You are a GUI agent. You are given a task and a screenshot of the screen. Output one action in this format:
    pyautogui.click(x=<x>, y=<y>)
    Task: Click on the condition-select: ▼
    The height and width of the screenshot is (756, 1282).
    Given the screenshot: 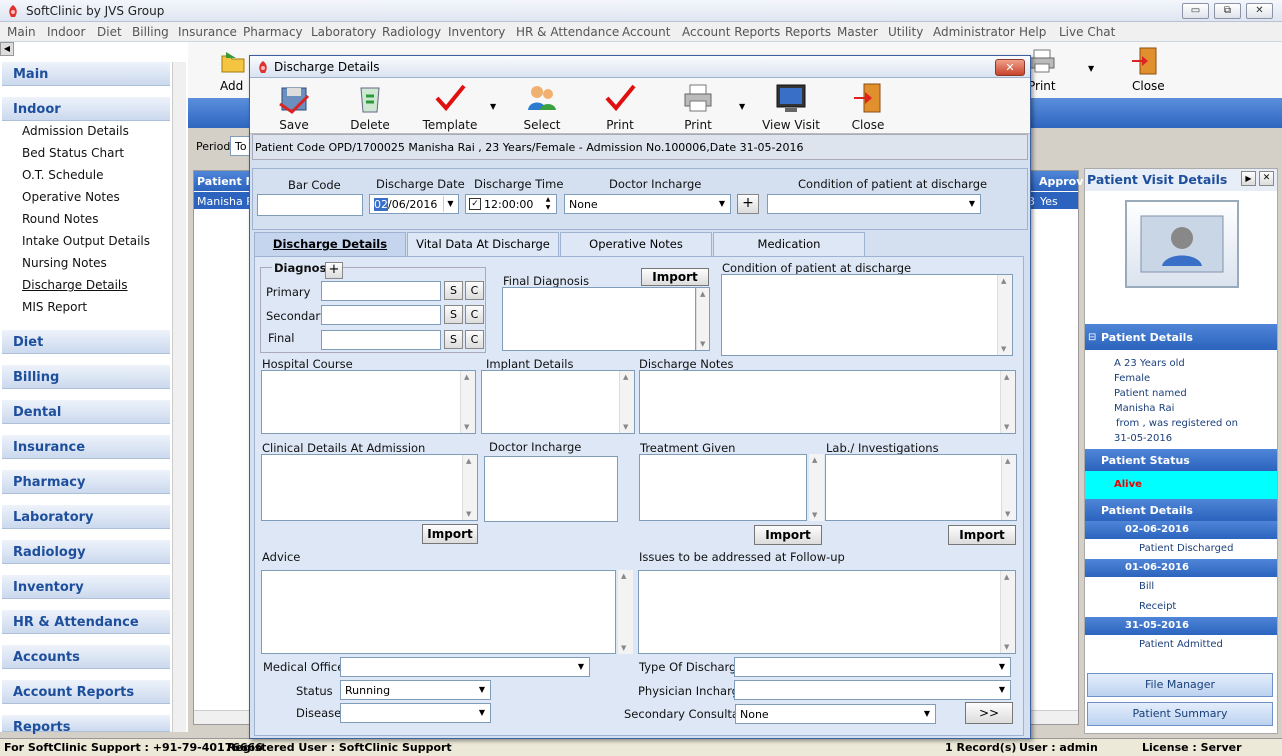 What is the action you would take?
    pyautogui.click(x=874, y=204)
    